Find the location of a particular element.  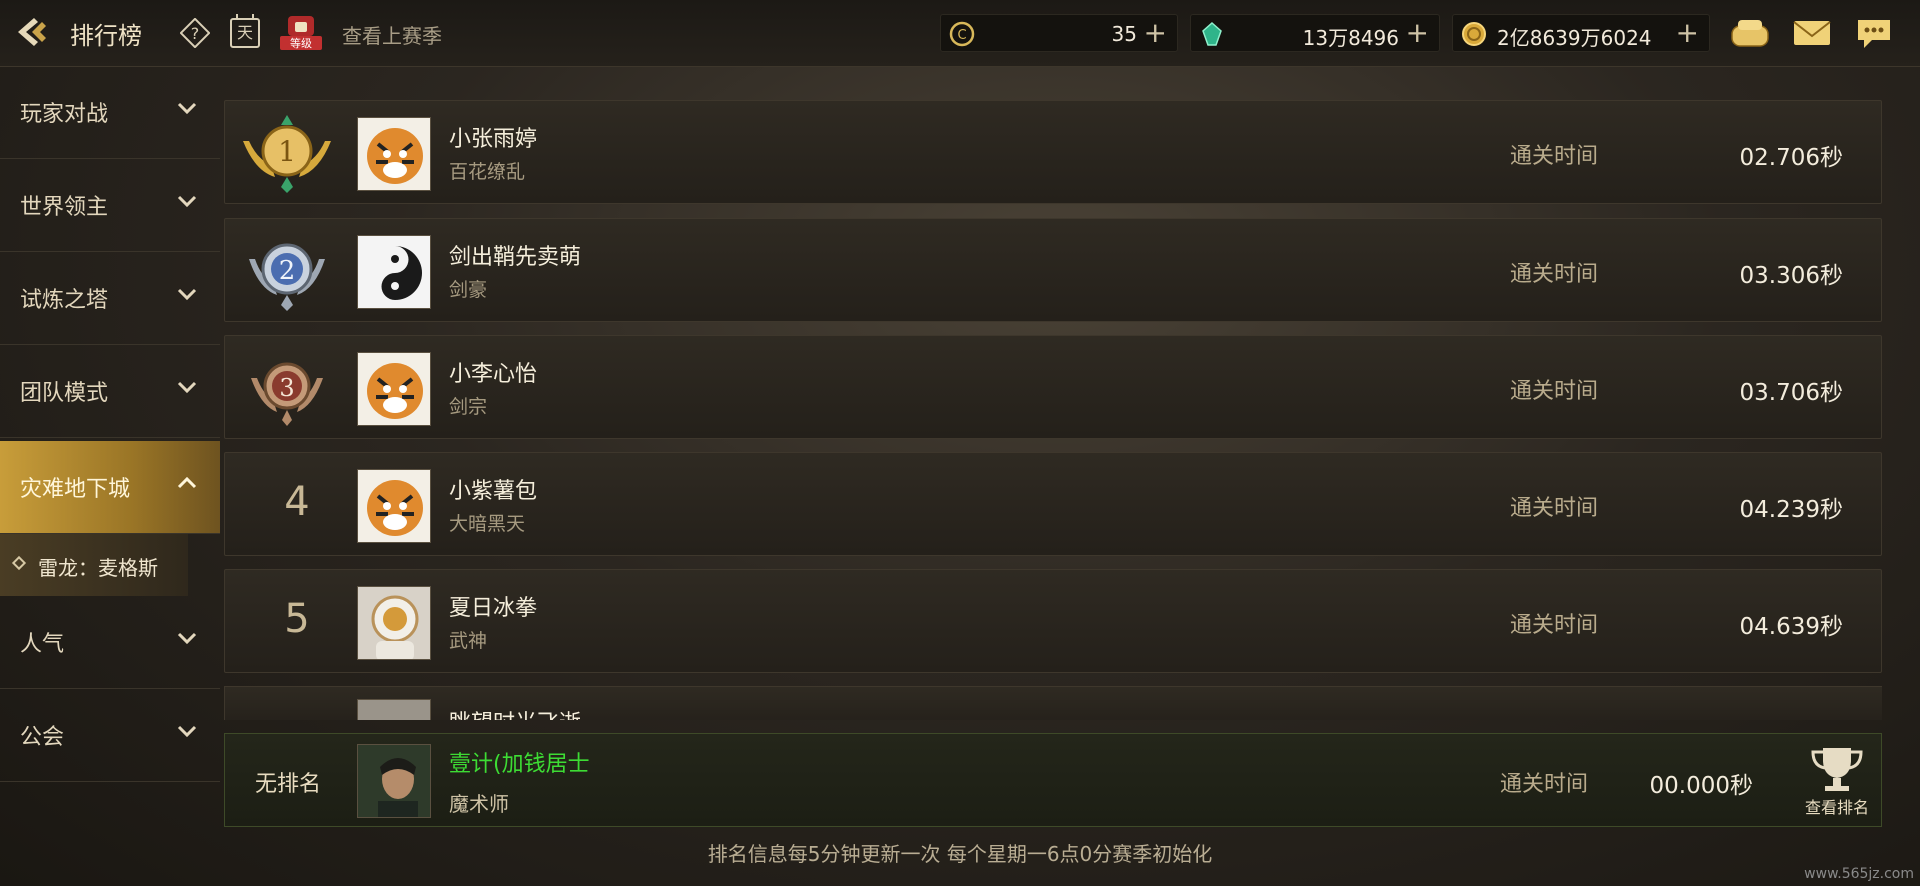

bronze-rank-medal-icon: 3 is located at coordinates (287, 394).